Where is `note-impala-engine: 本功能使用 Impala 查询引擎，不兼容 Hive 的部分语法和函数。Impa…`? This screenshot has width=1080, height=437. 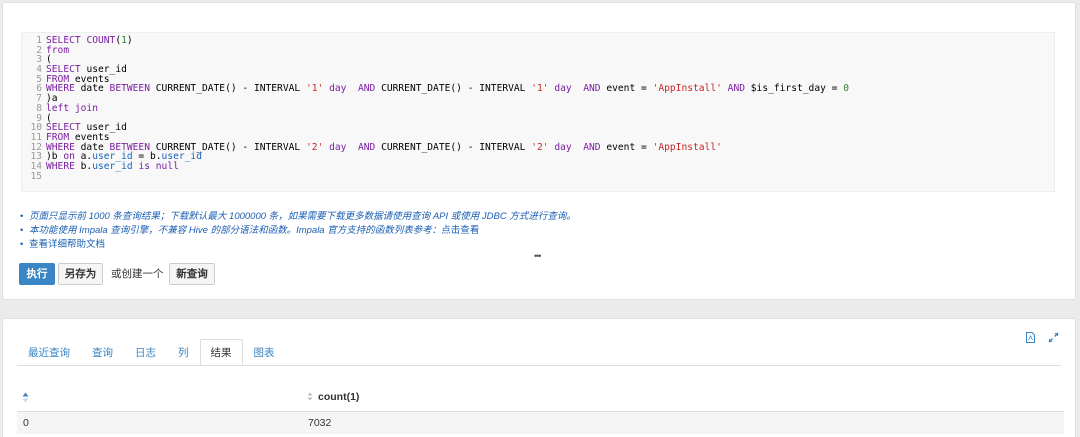 note-impala-engine: 本功能使用 Impala 查询引擎，不兼容 Hive 的部分语法和函数。Impa… is located at coordinates (298, 231).